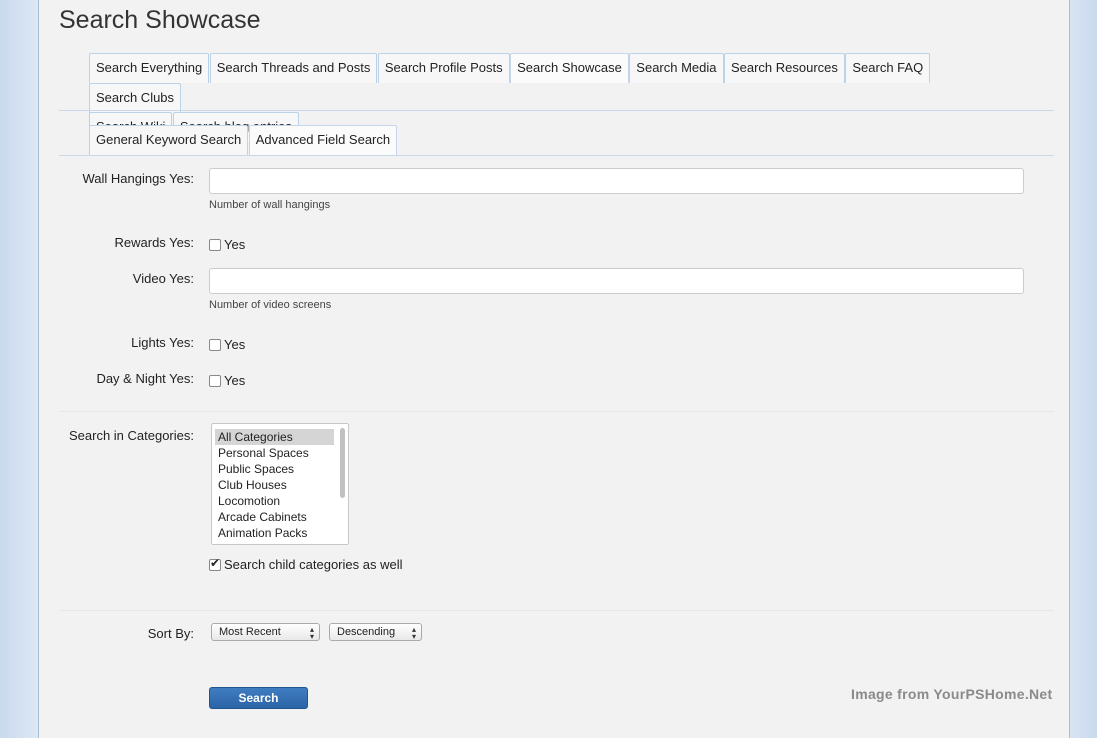 The width and height of the screenshot is (1097, 738). I want to click on sort-by-label: Sort By:, so click(170, 633).